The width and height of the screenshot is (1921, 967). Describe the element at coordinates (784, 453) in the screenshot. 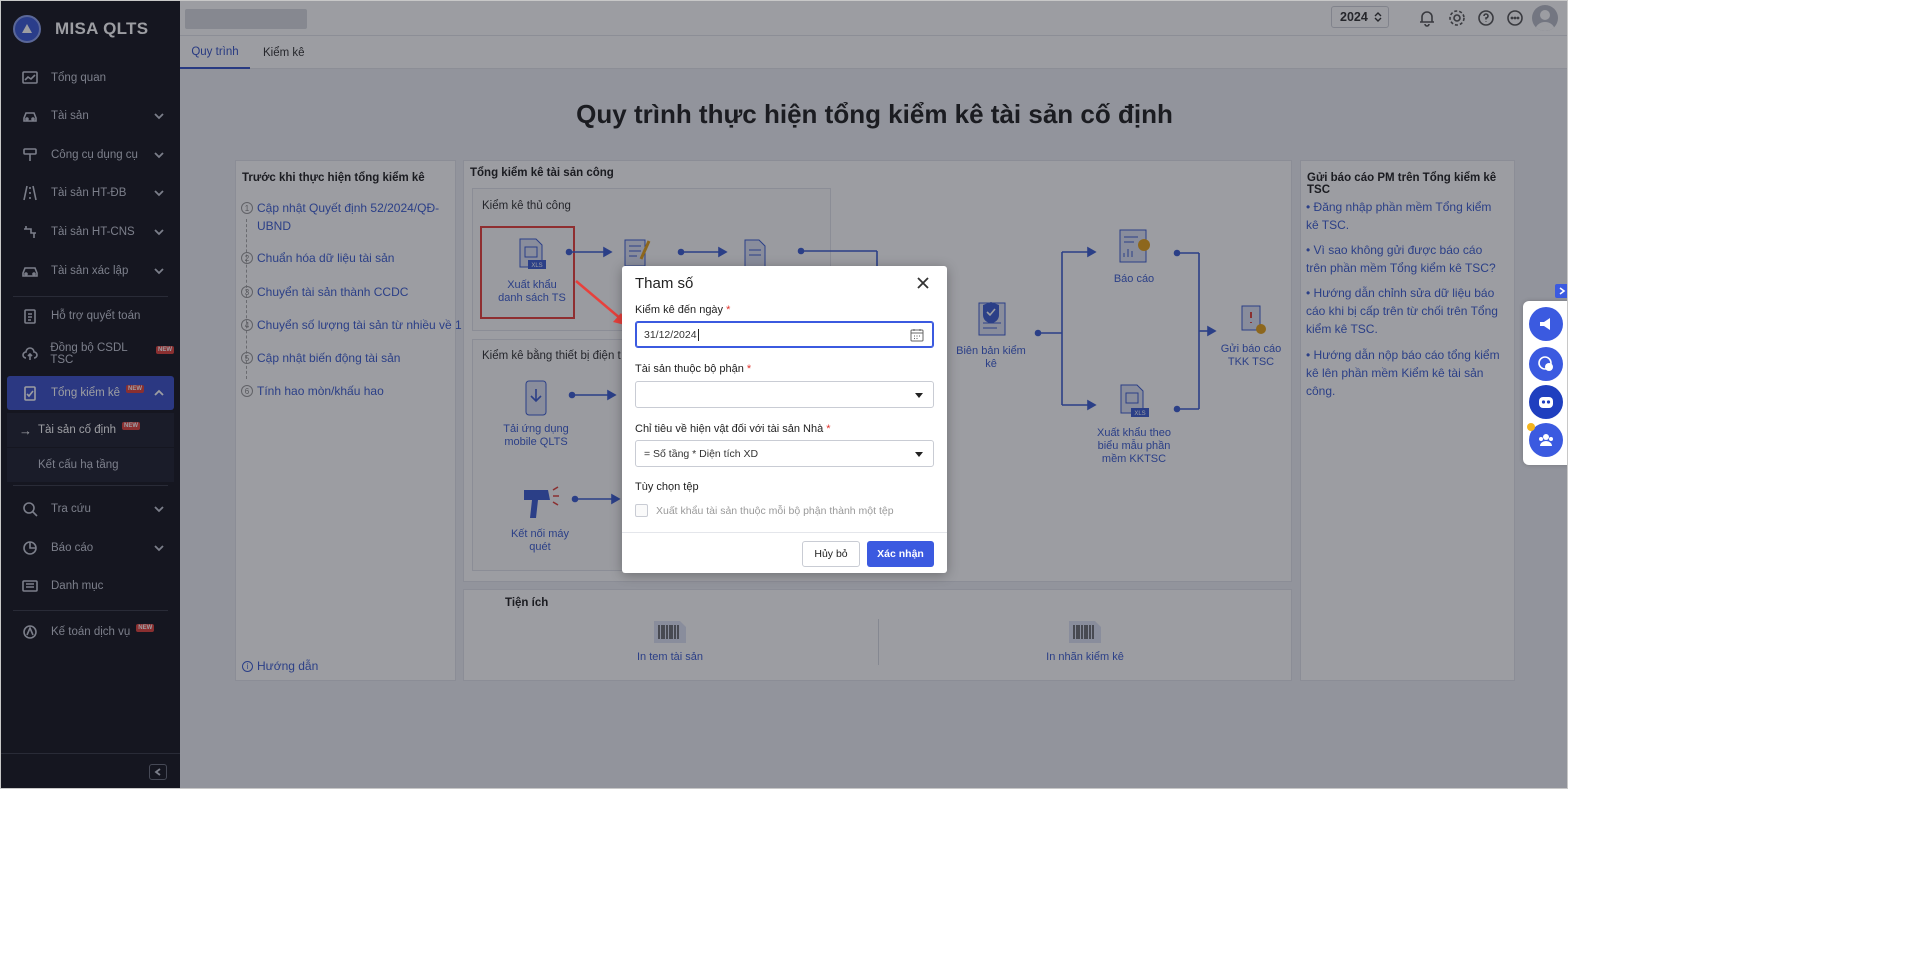

I see `criteria-select: = Số tầng * Diện tích XD` at that location.